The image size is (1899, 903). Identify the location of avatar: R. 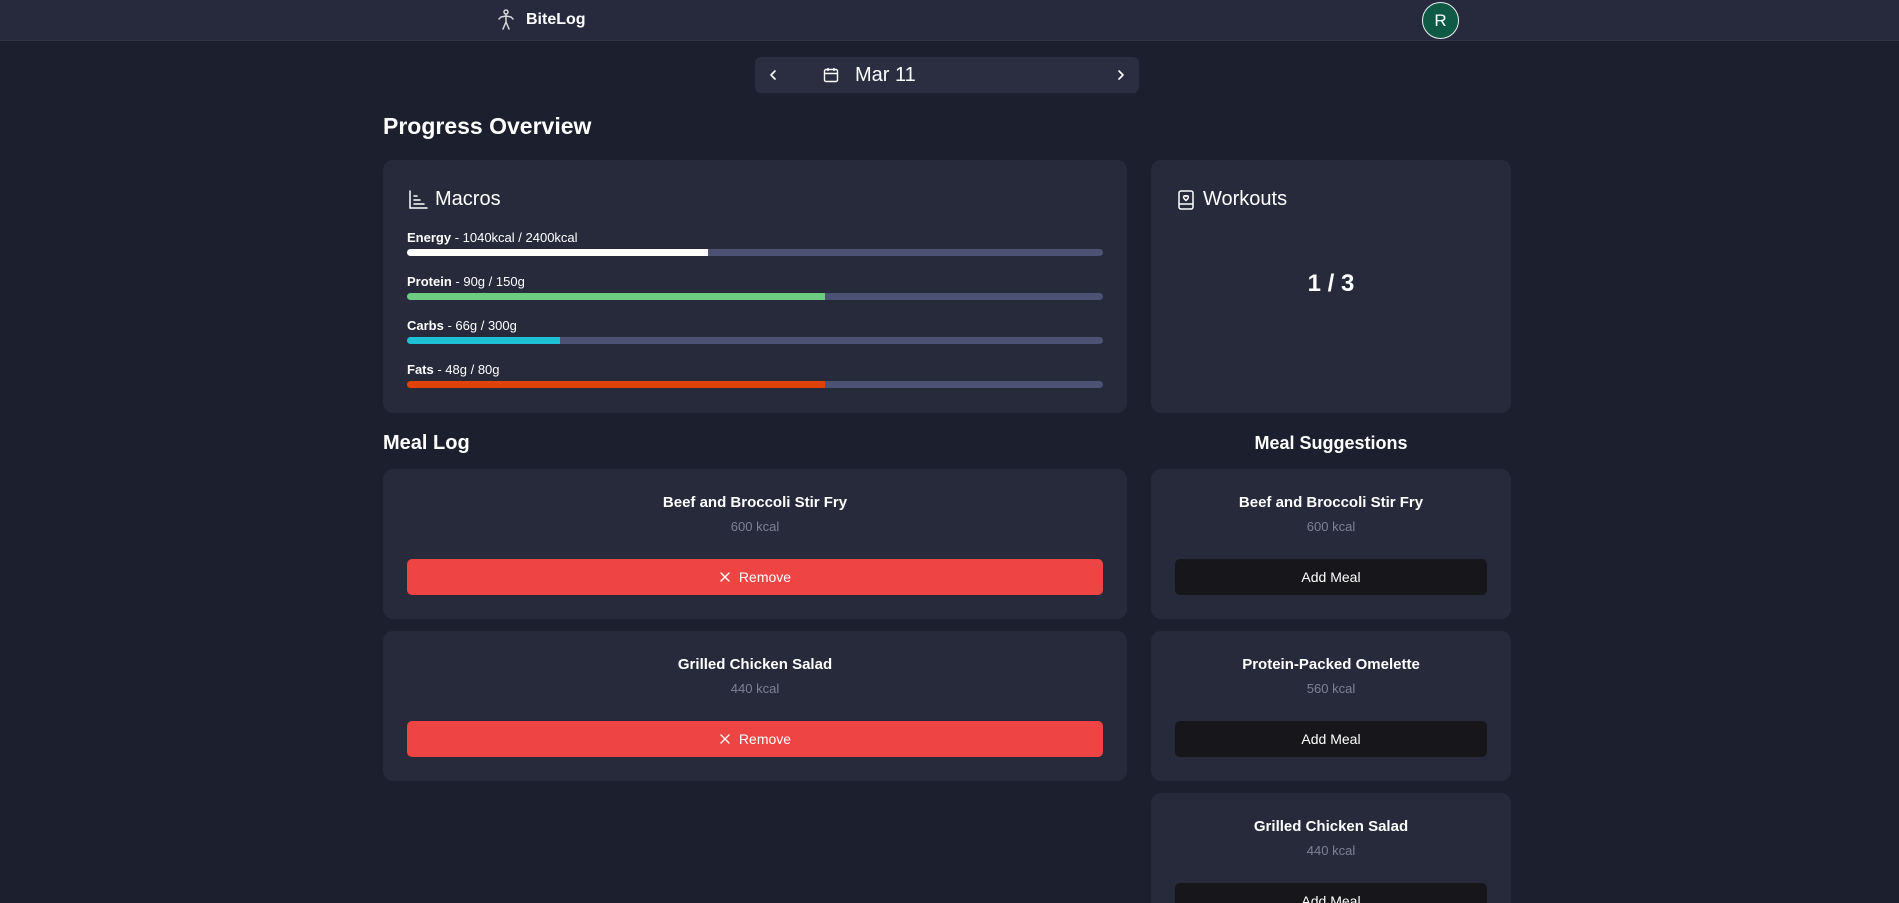
(1440, 20).